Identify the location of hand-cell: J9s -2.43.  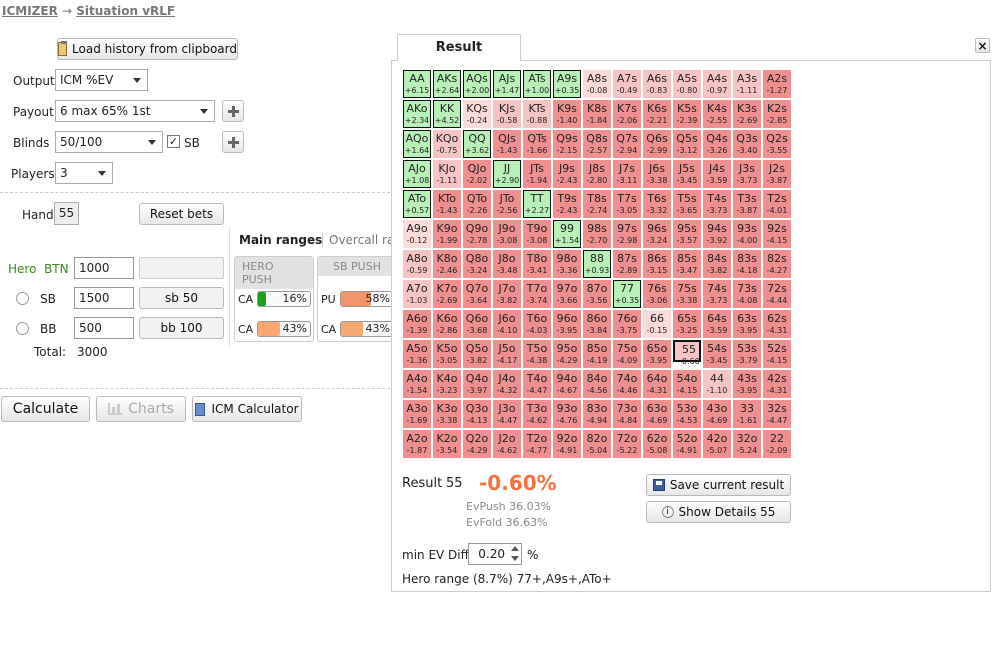
(567, 174).